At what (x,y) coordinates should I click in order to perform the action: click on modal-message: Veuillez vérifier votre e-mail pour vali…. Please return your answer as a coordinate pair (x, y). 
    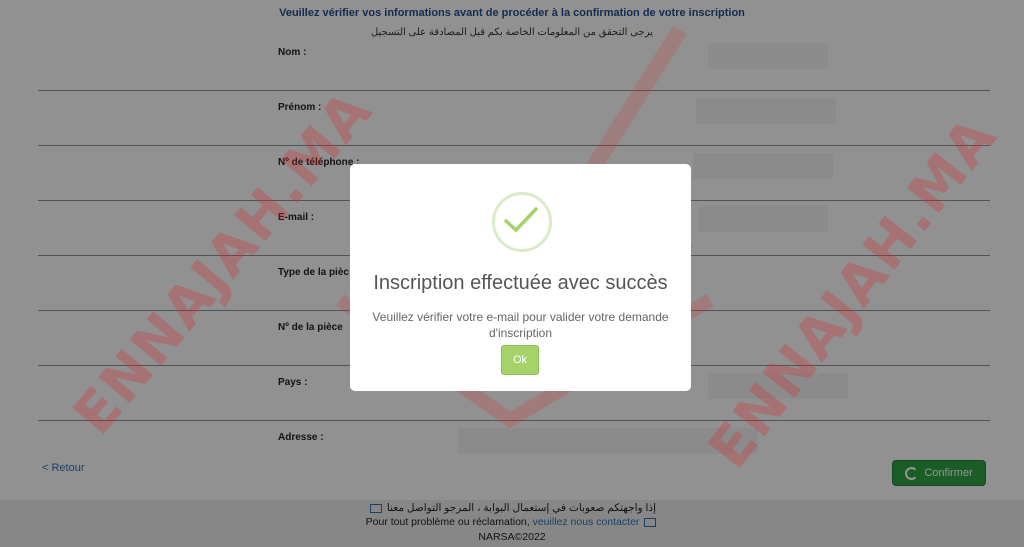
    Looking at the image, I should click on (520, 325).